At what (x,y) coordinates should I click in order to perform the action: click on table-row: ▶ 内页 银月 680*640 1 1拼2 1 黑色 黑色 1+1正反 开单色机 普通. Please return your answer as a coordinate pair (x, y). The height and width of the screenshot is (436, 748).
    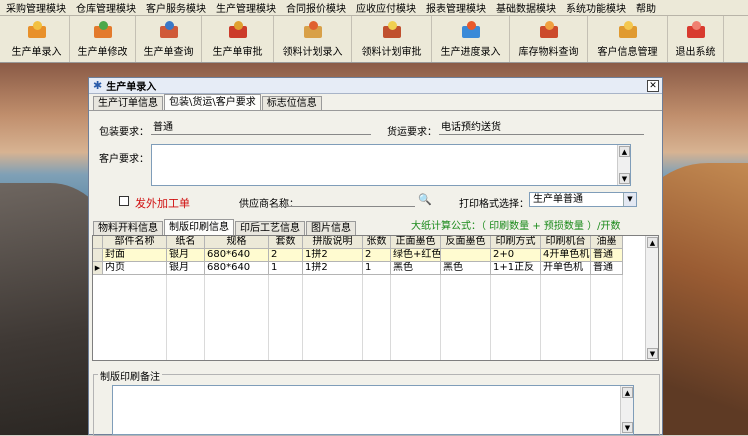
    Looking at the image, I should click on (358, 268).